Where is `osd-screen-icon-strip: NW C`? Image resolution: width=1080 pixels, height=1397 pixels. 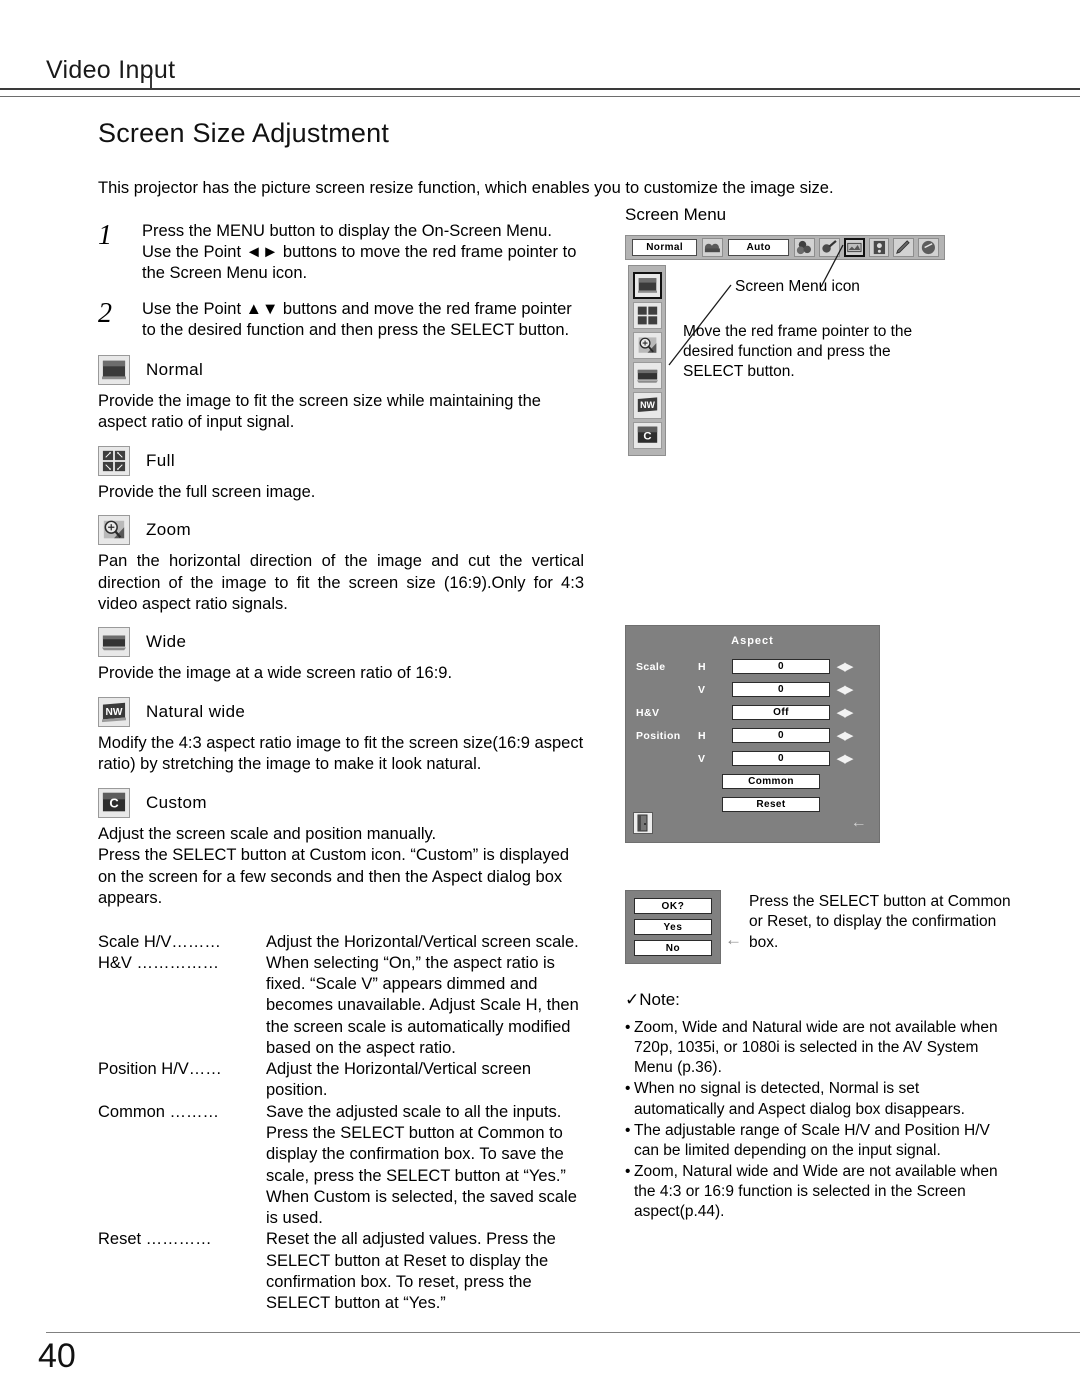 osd-screen-icon-strip: NW C is located at coordinates (647, 360).